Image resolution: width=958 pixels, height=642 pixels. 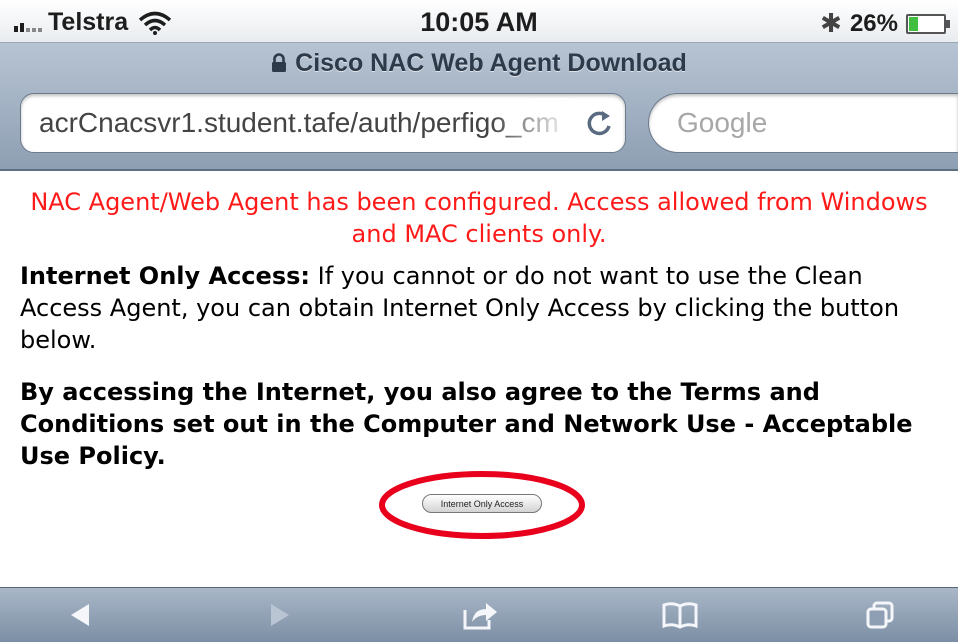 I want to click on page-title: Cisco NAC Web Agent Download, so click(x=491, y=63).